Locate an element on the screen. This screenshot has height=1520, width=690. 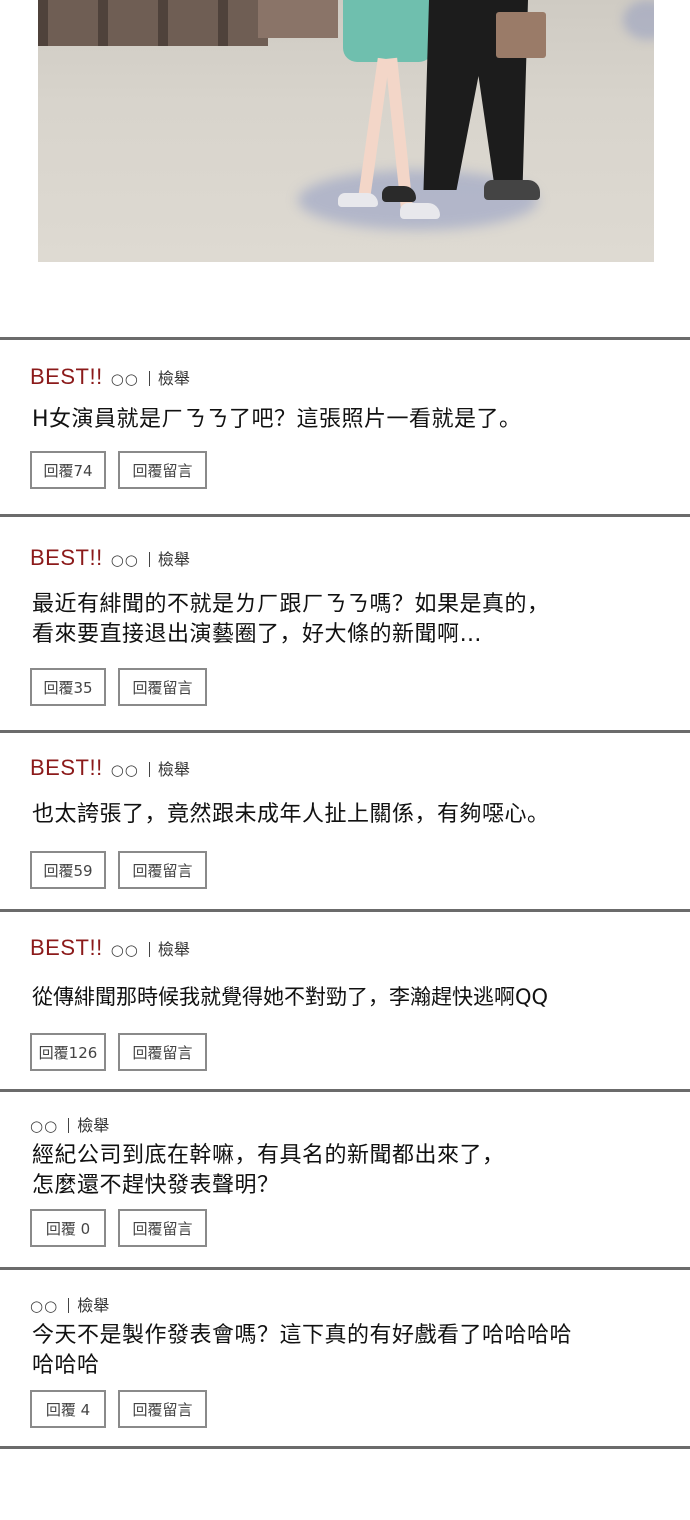
reply-count-button: 回覆 4 is located at coordinates (68, 1409).